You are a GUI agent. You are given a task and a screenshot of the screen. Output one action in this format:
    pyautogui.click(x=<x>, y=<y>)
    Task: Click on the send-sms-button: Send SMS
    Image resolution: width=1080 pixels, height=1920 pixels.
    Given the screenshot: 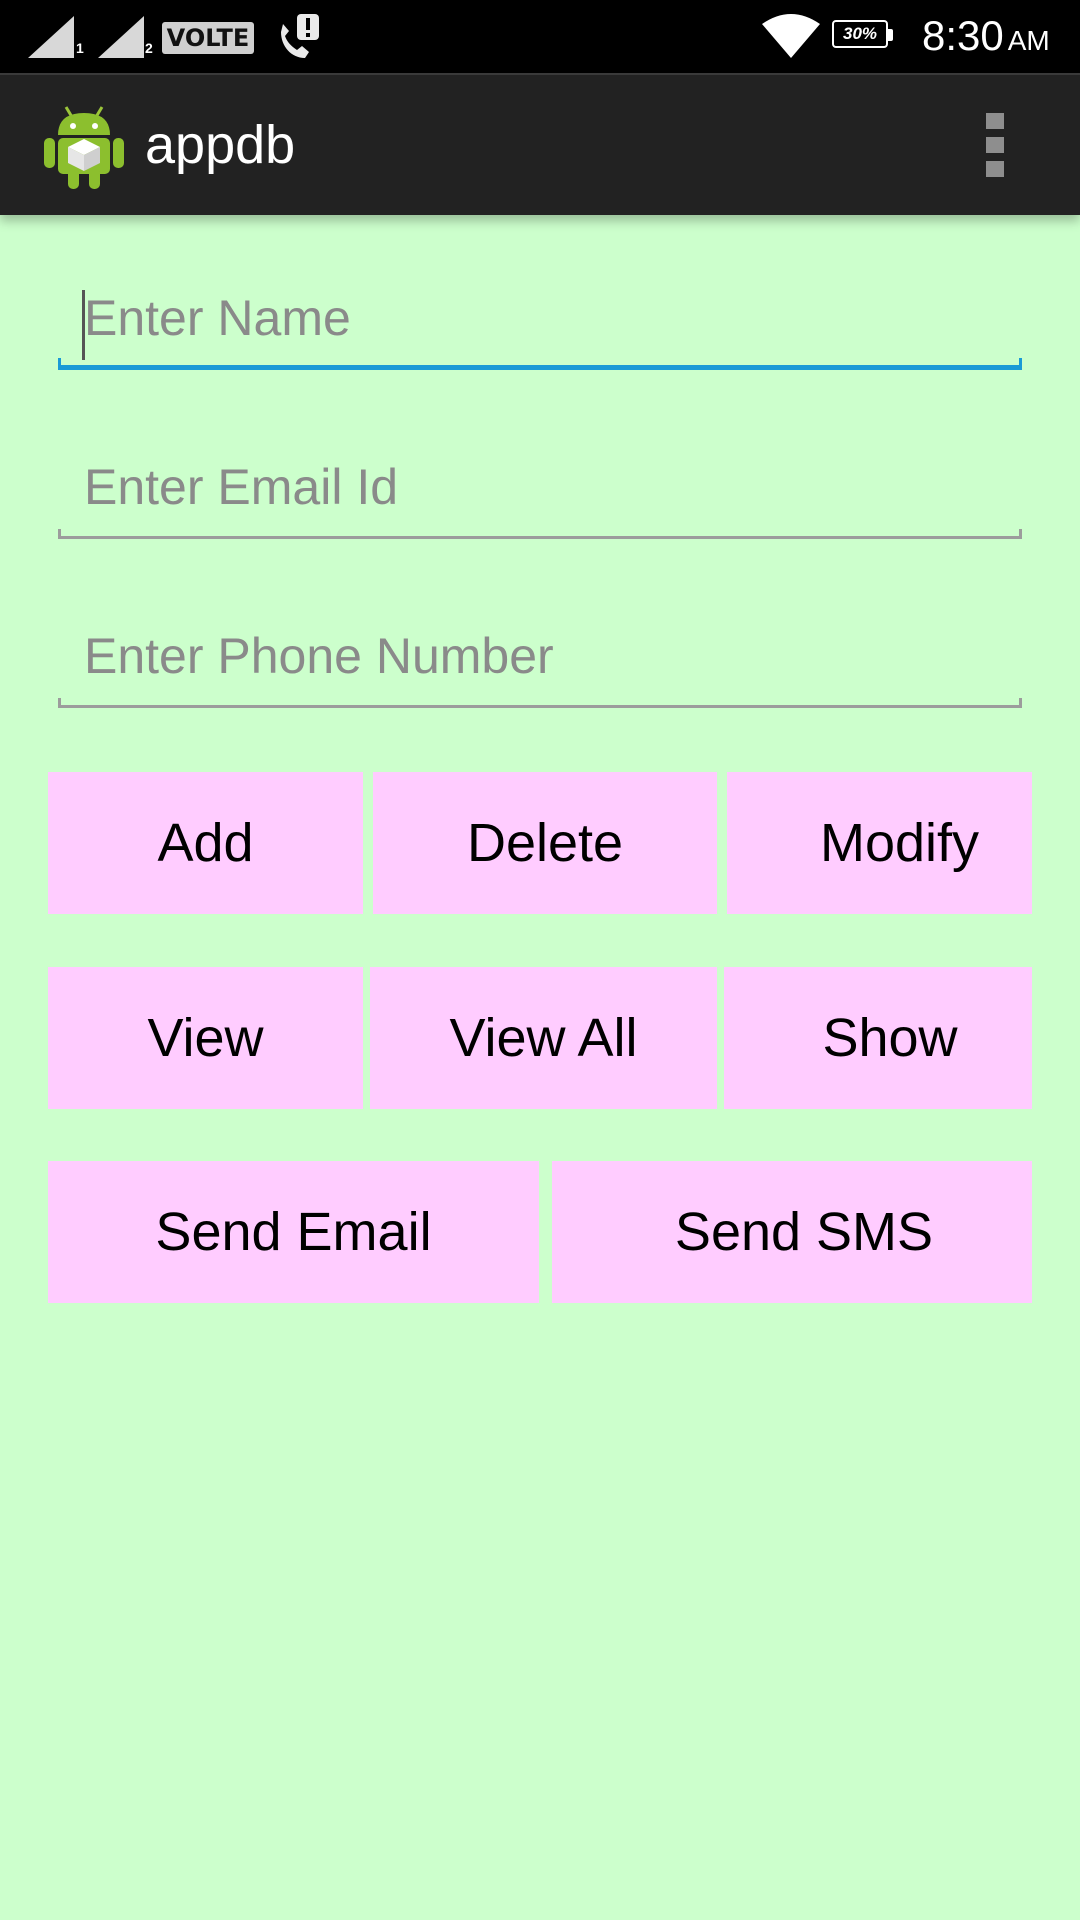 What is the action you would take?
    pyautogui.click(x=792, y=1232)
    